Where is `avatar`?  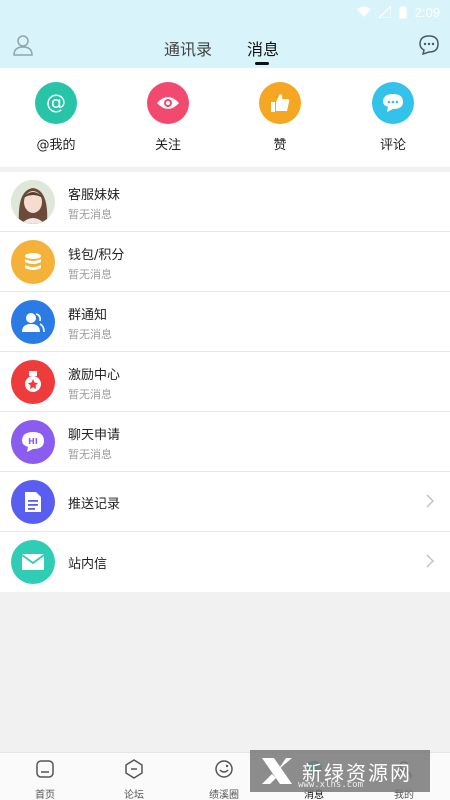 avatar is located at coordinates (33, 202).